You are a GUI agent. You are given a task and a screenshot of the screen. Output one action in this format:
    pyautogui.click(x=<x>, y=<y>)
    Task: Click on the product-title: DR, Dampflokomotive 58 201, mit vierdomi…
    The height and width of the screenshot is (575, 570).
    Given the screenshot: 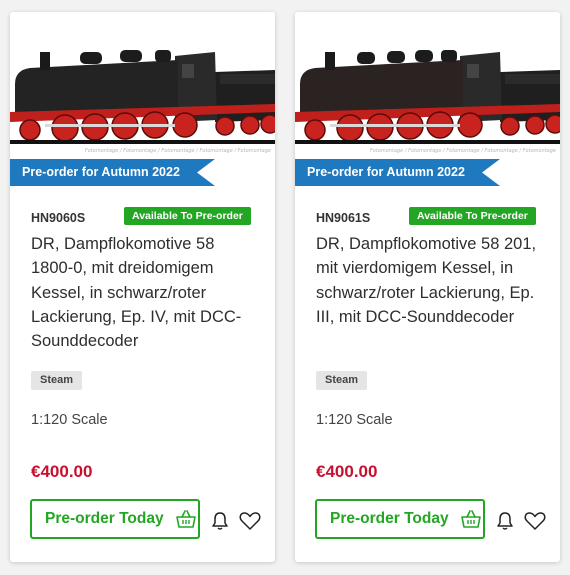 What is the action you would take?
    pyautogui.click(x=431, y=280)
    